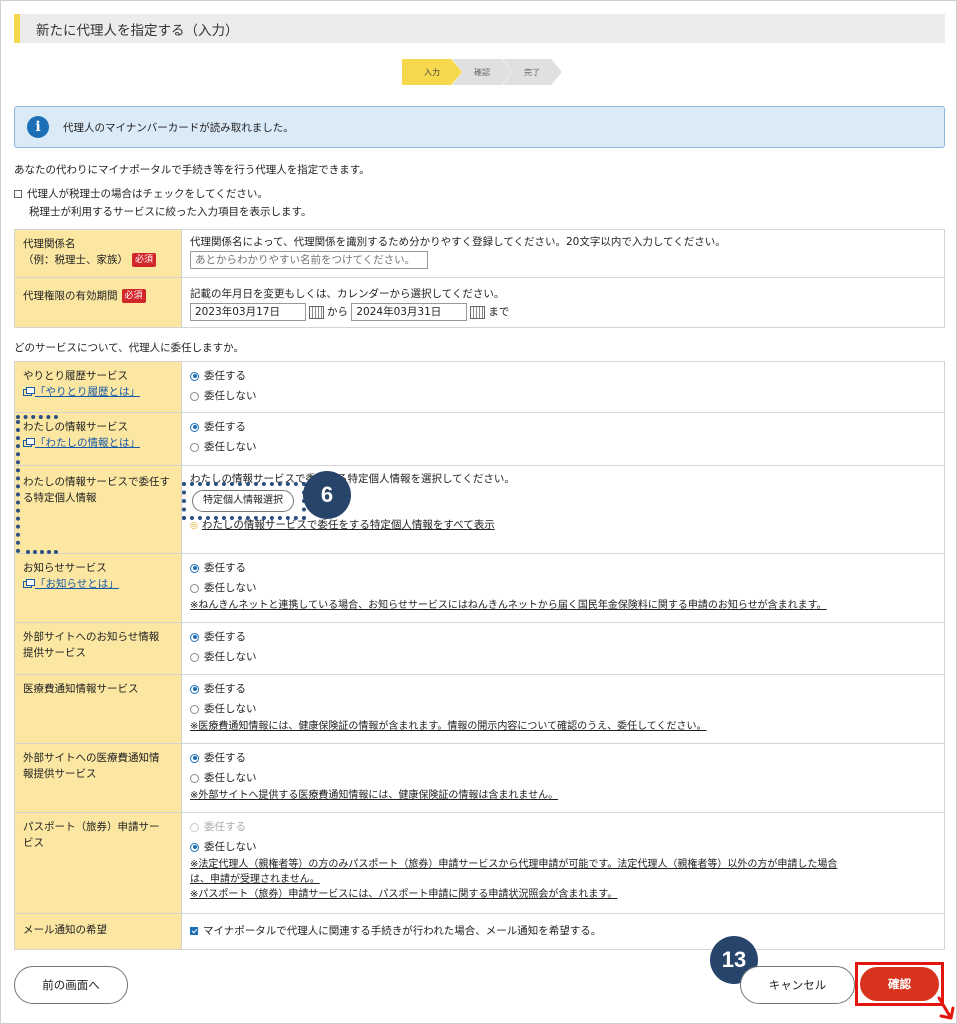 Image resolution: width=957 pixels, height=1024 pixels. I want to click on notice-service-label: お知らせサービス 「お知らせとは」, so click(98, 588).